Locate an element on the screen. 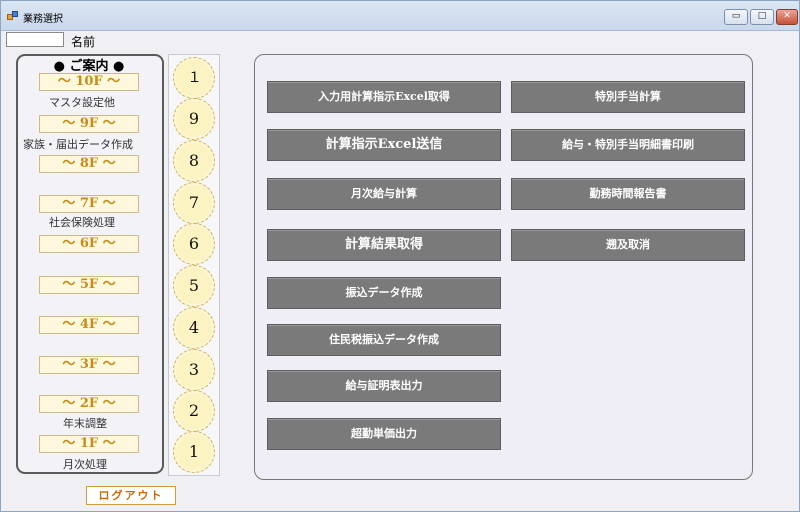 Image resolution: width=800 pixels, height=512 pixels. guide-floor-6: ～ 6F ～ is located at coordinates (89, 244).